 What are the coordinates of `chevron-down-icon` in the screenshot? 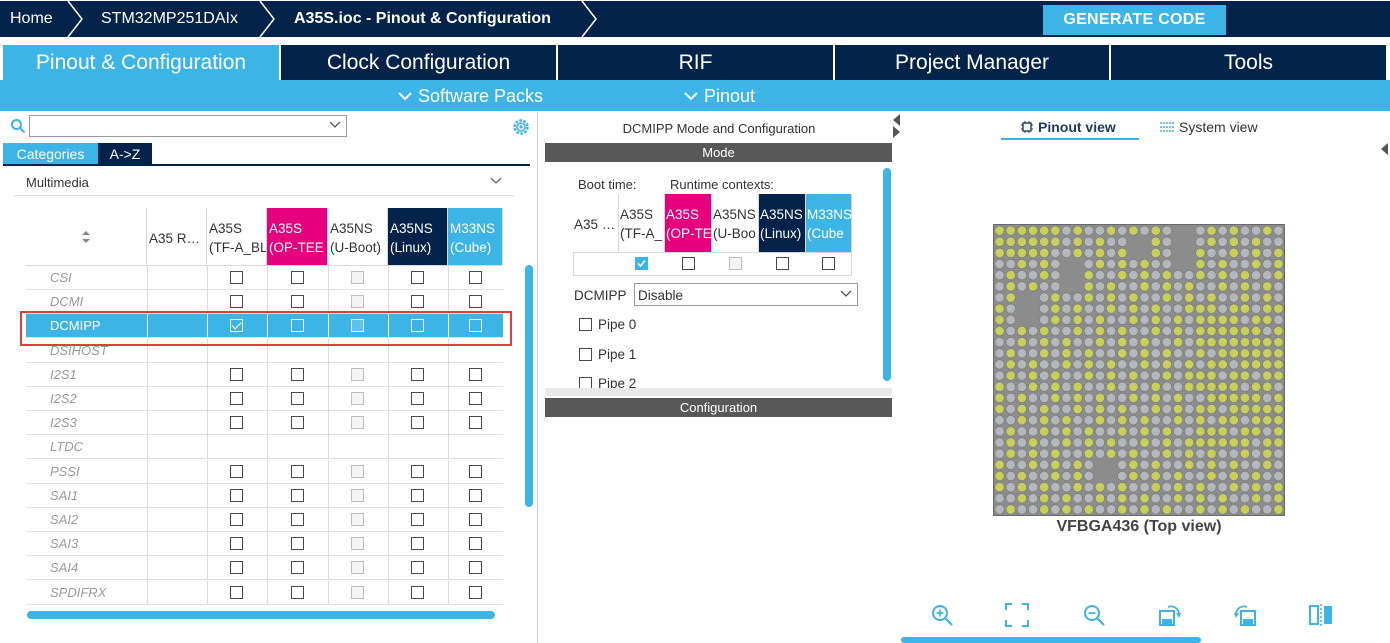 It's located at (335, 125).